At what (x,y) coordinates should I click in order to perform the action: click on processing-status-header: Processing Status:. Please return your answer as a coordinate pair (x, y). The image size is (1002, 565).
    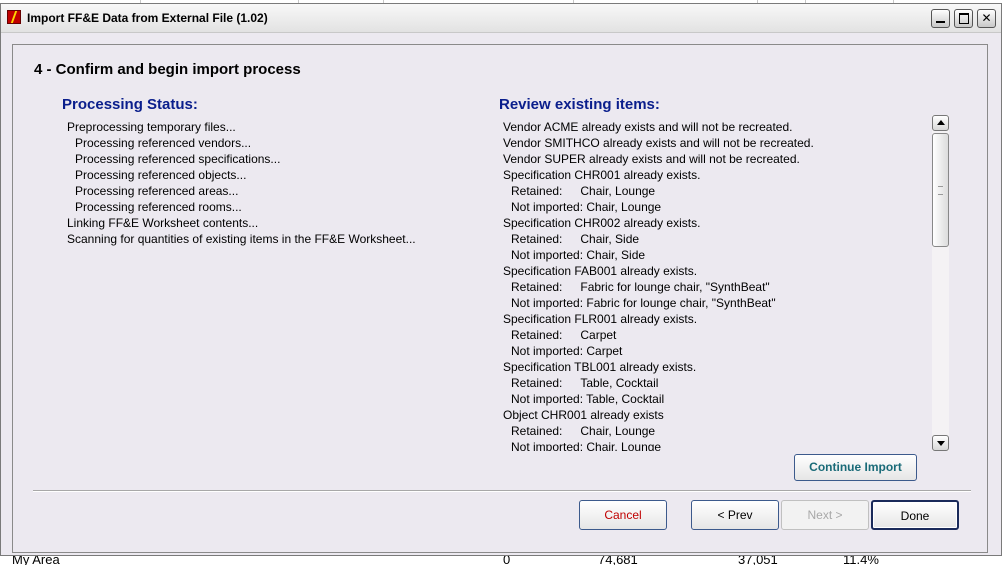
    Looking at the image, I should click on (130, 104).